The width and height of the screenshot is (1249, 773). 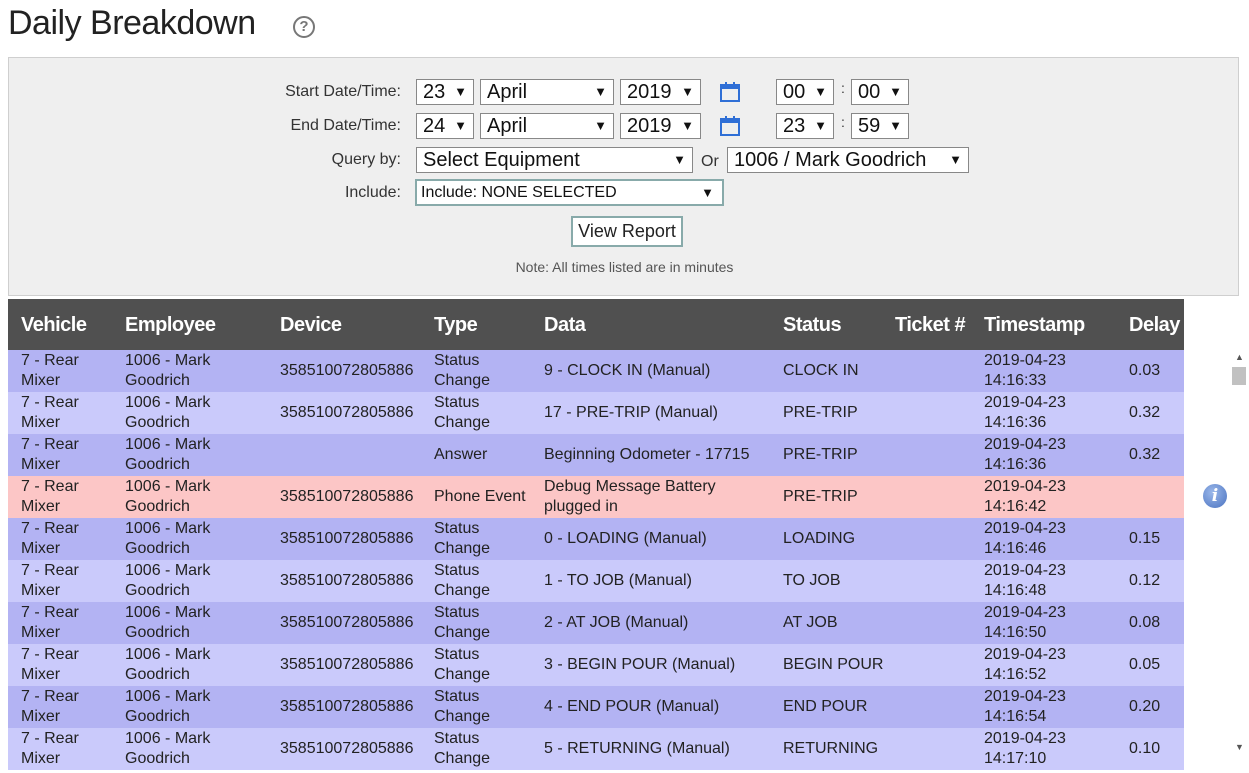 I want to click on cell-delay: 0.32, so click(x=1152, y=455).